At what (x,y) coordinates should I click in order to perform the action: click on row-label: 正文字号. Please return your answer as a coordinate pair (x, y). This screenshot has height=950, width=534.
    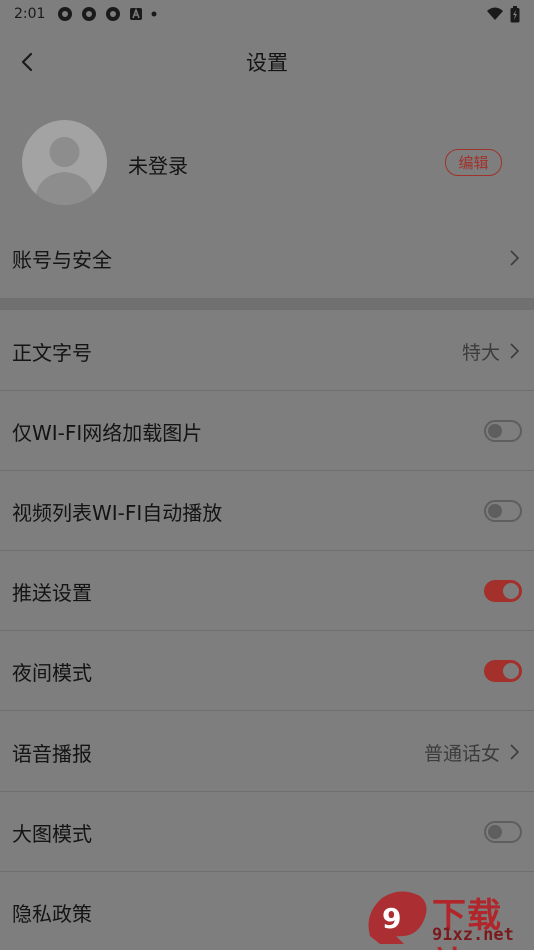
    Looking at the image, I should click on (52, 352).